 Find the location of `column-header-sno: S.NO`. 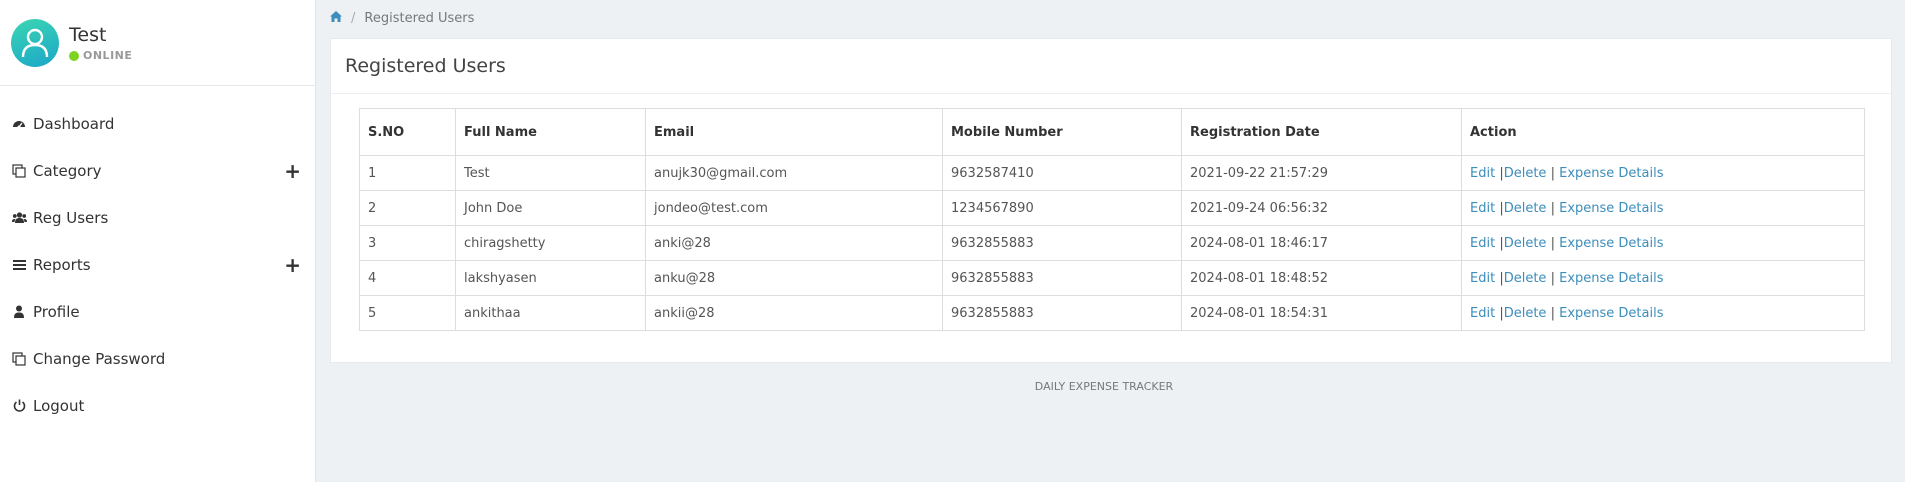

column-header-sno: S.NO is located at coordinates (407, 132).